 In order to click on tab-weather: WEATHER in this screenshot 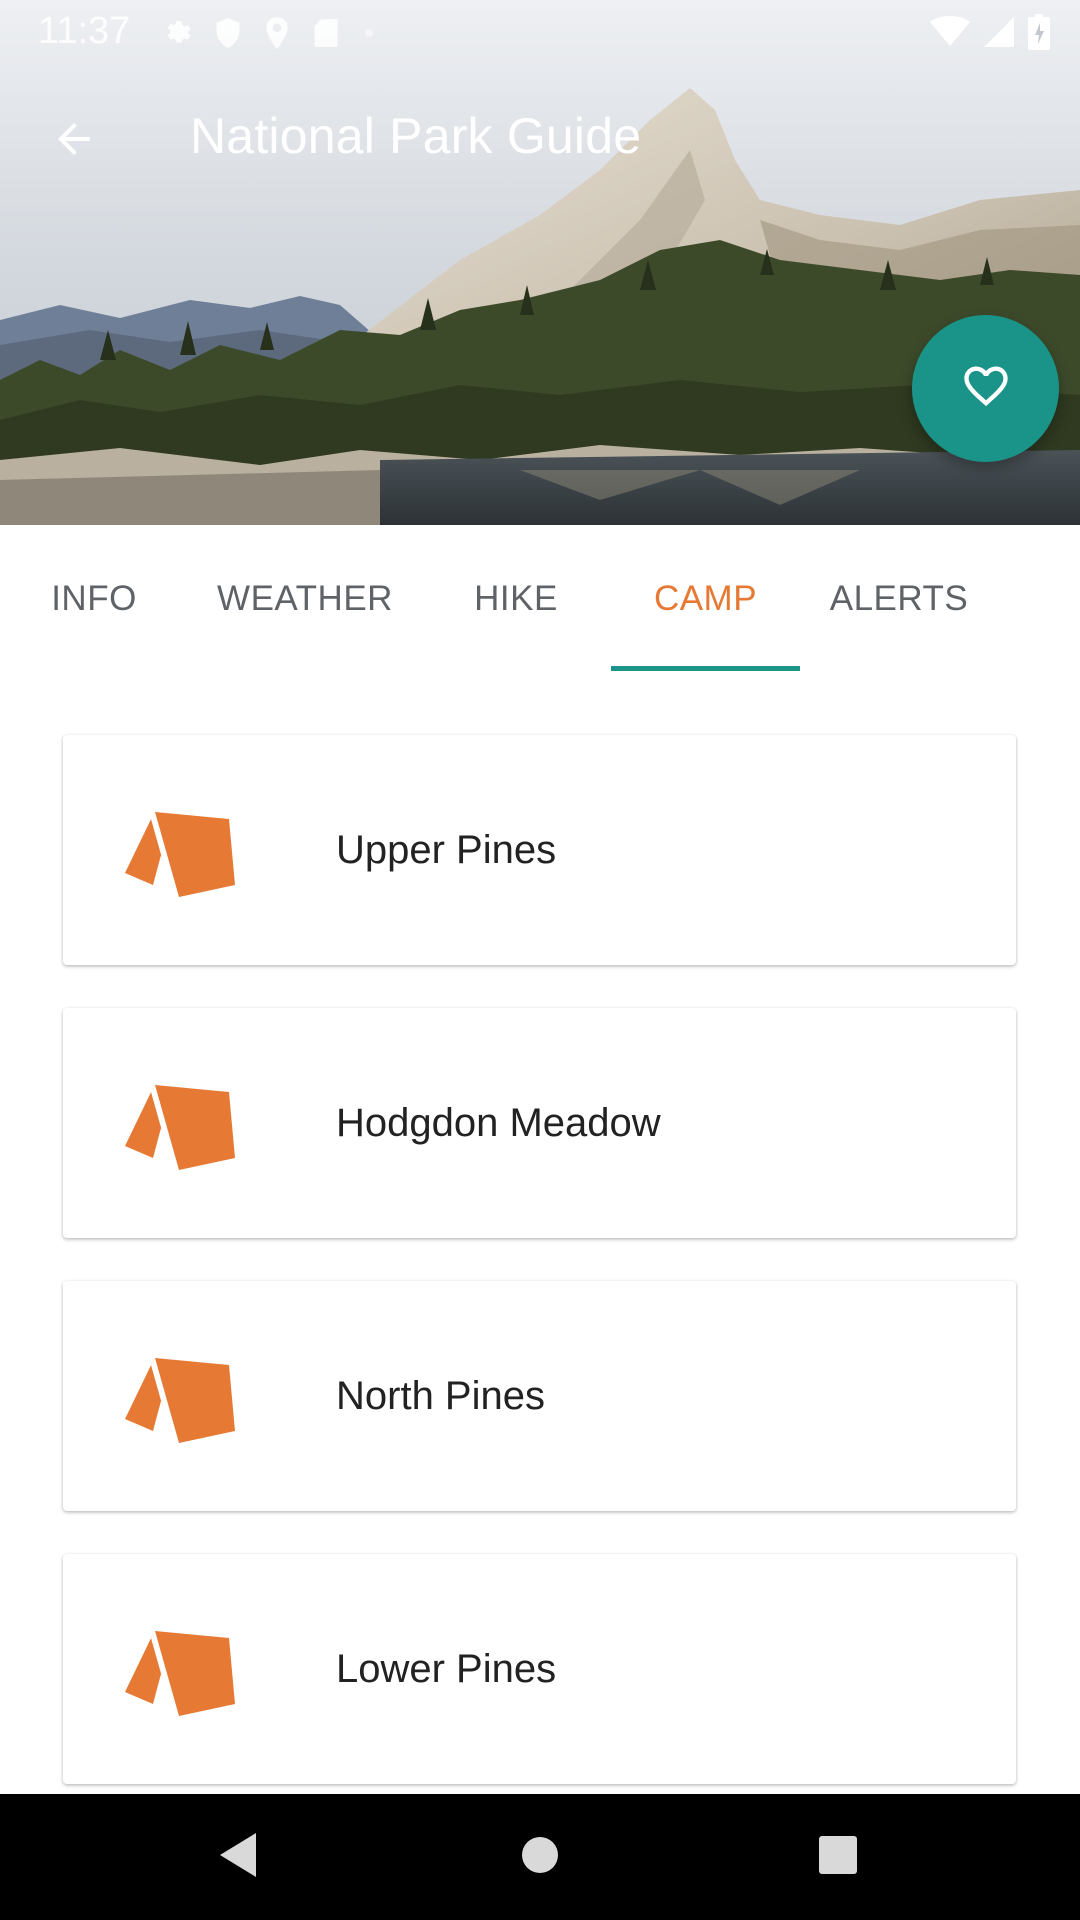, I will do `click(305, 599)`.